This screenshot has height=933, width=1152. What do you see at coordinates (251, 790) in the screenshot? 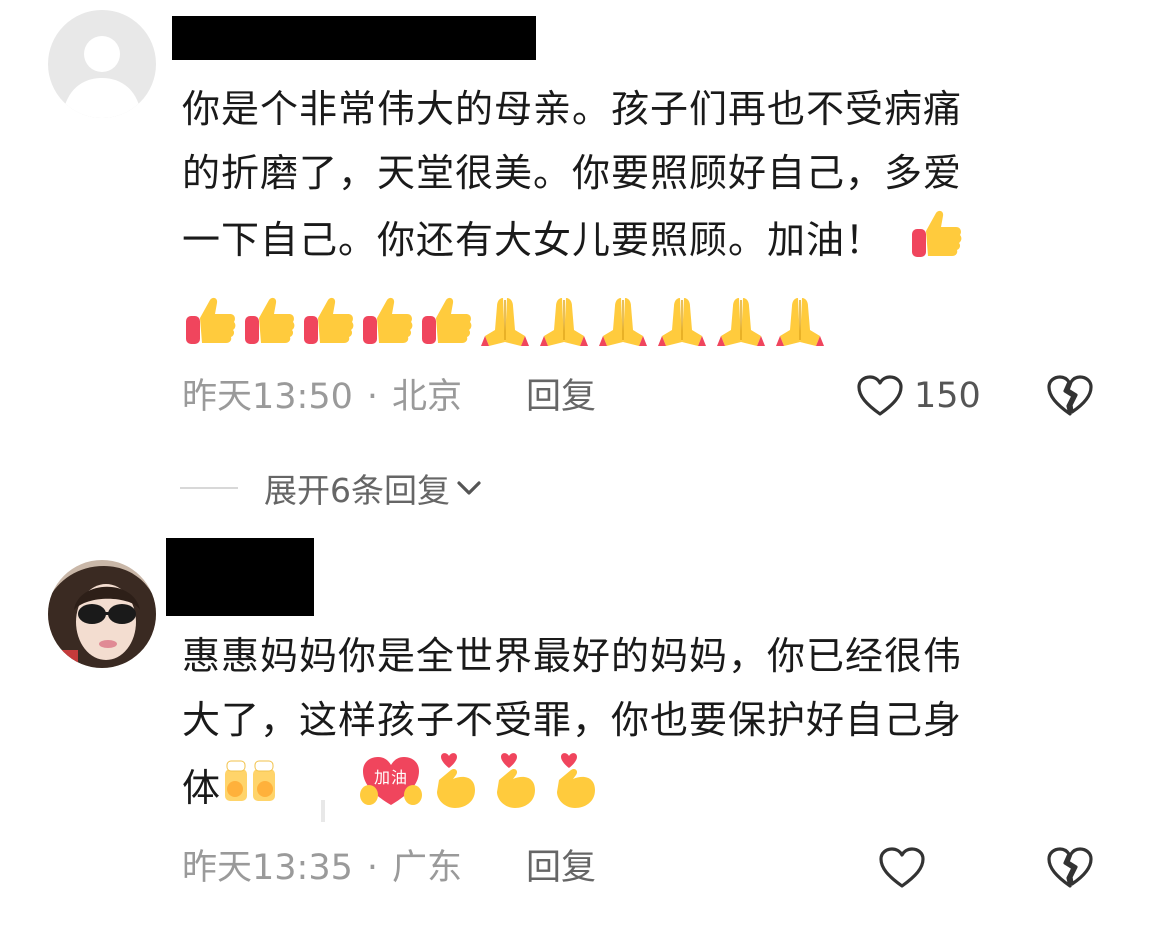
I see `cheers-icon` at bounding box center [251, 790].